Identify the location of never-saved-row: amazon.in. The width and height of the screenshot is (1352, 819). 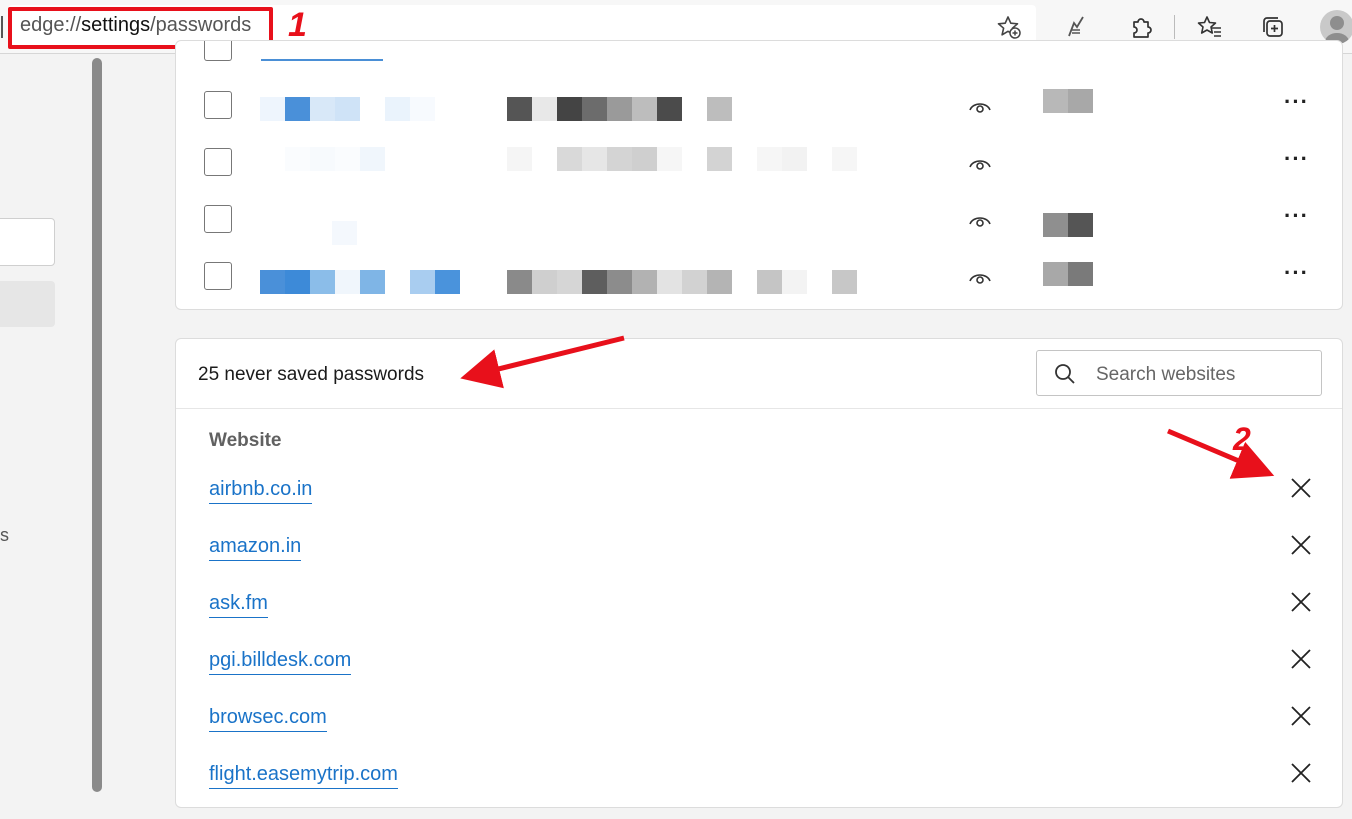
(759, 562).